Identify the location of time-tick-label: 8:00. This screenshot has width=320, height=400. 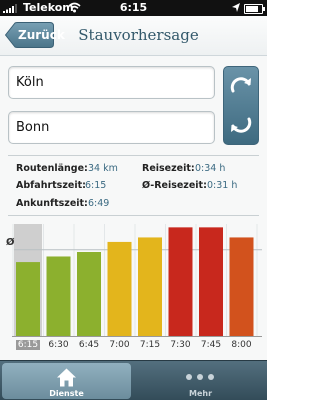
(241, 345).